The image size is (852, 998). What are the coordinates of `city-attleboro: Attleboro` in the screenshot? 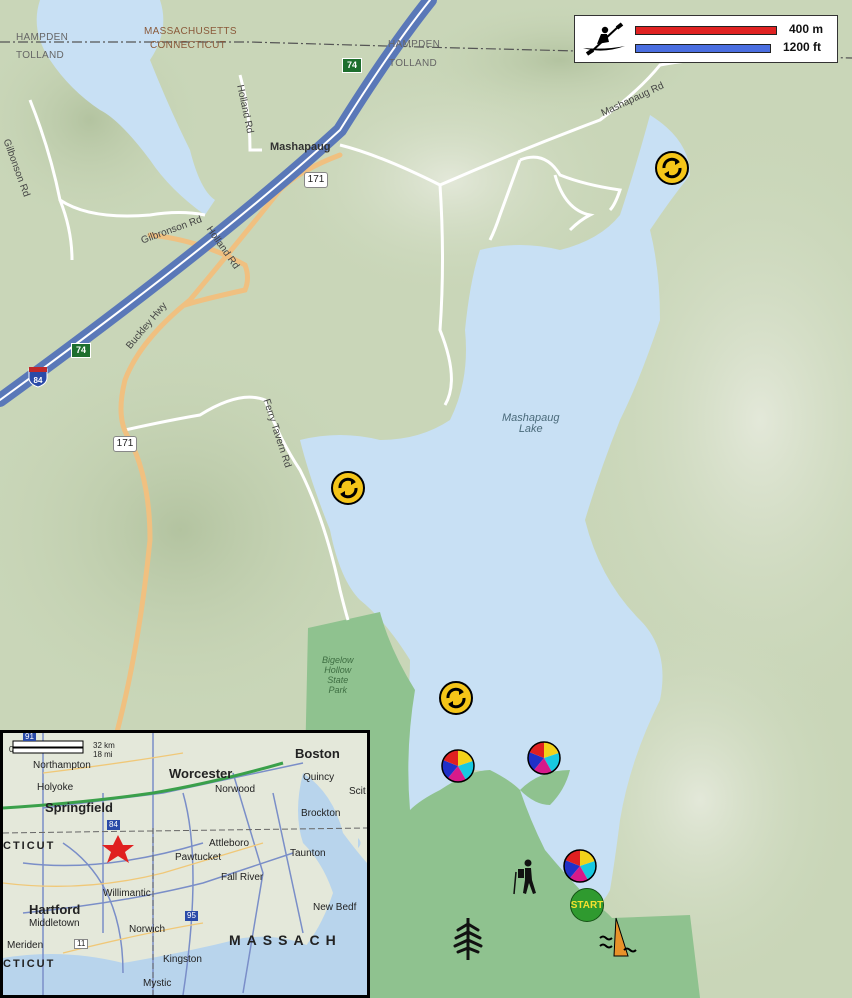 It's located at (229, 843).